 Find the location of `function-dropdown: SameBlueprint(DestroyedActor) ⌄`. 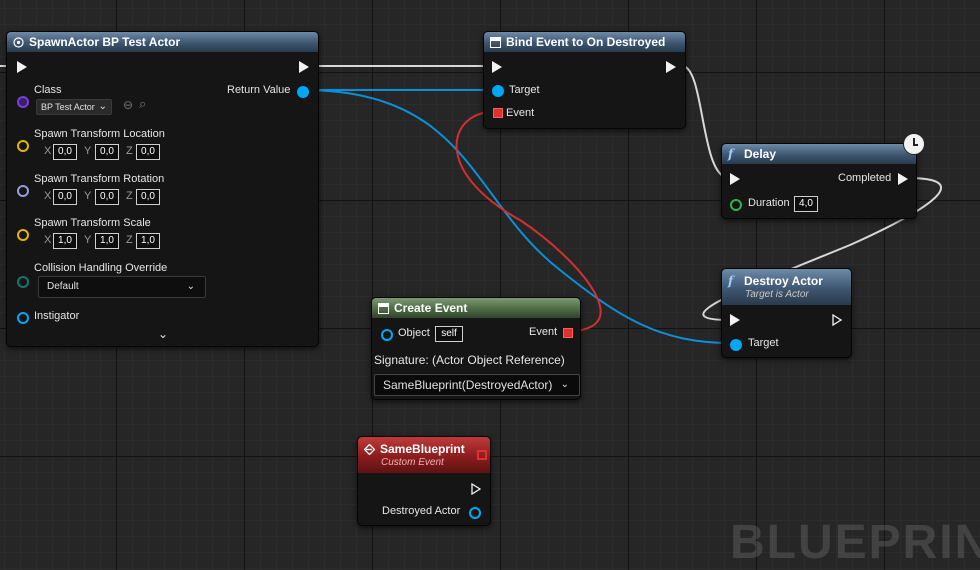

function-dropdown: SameBlueprint(DestroyedActor) ⌄ is located at coordinates (477, 385).